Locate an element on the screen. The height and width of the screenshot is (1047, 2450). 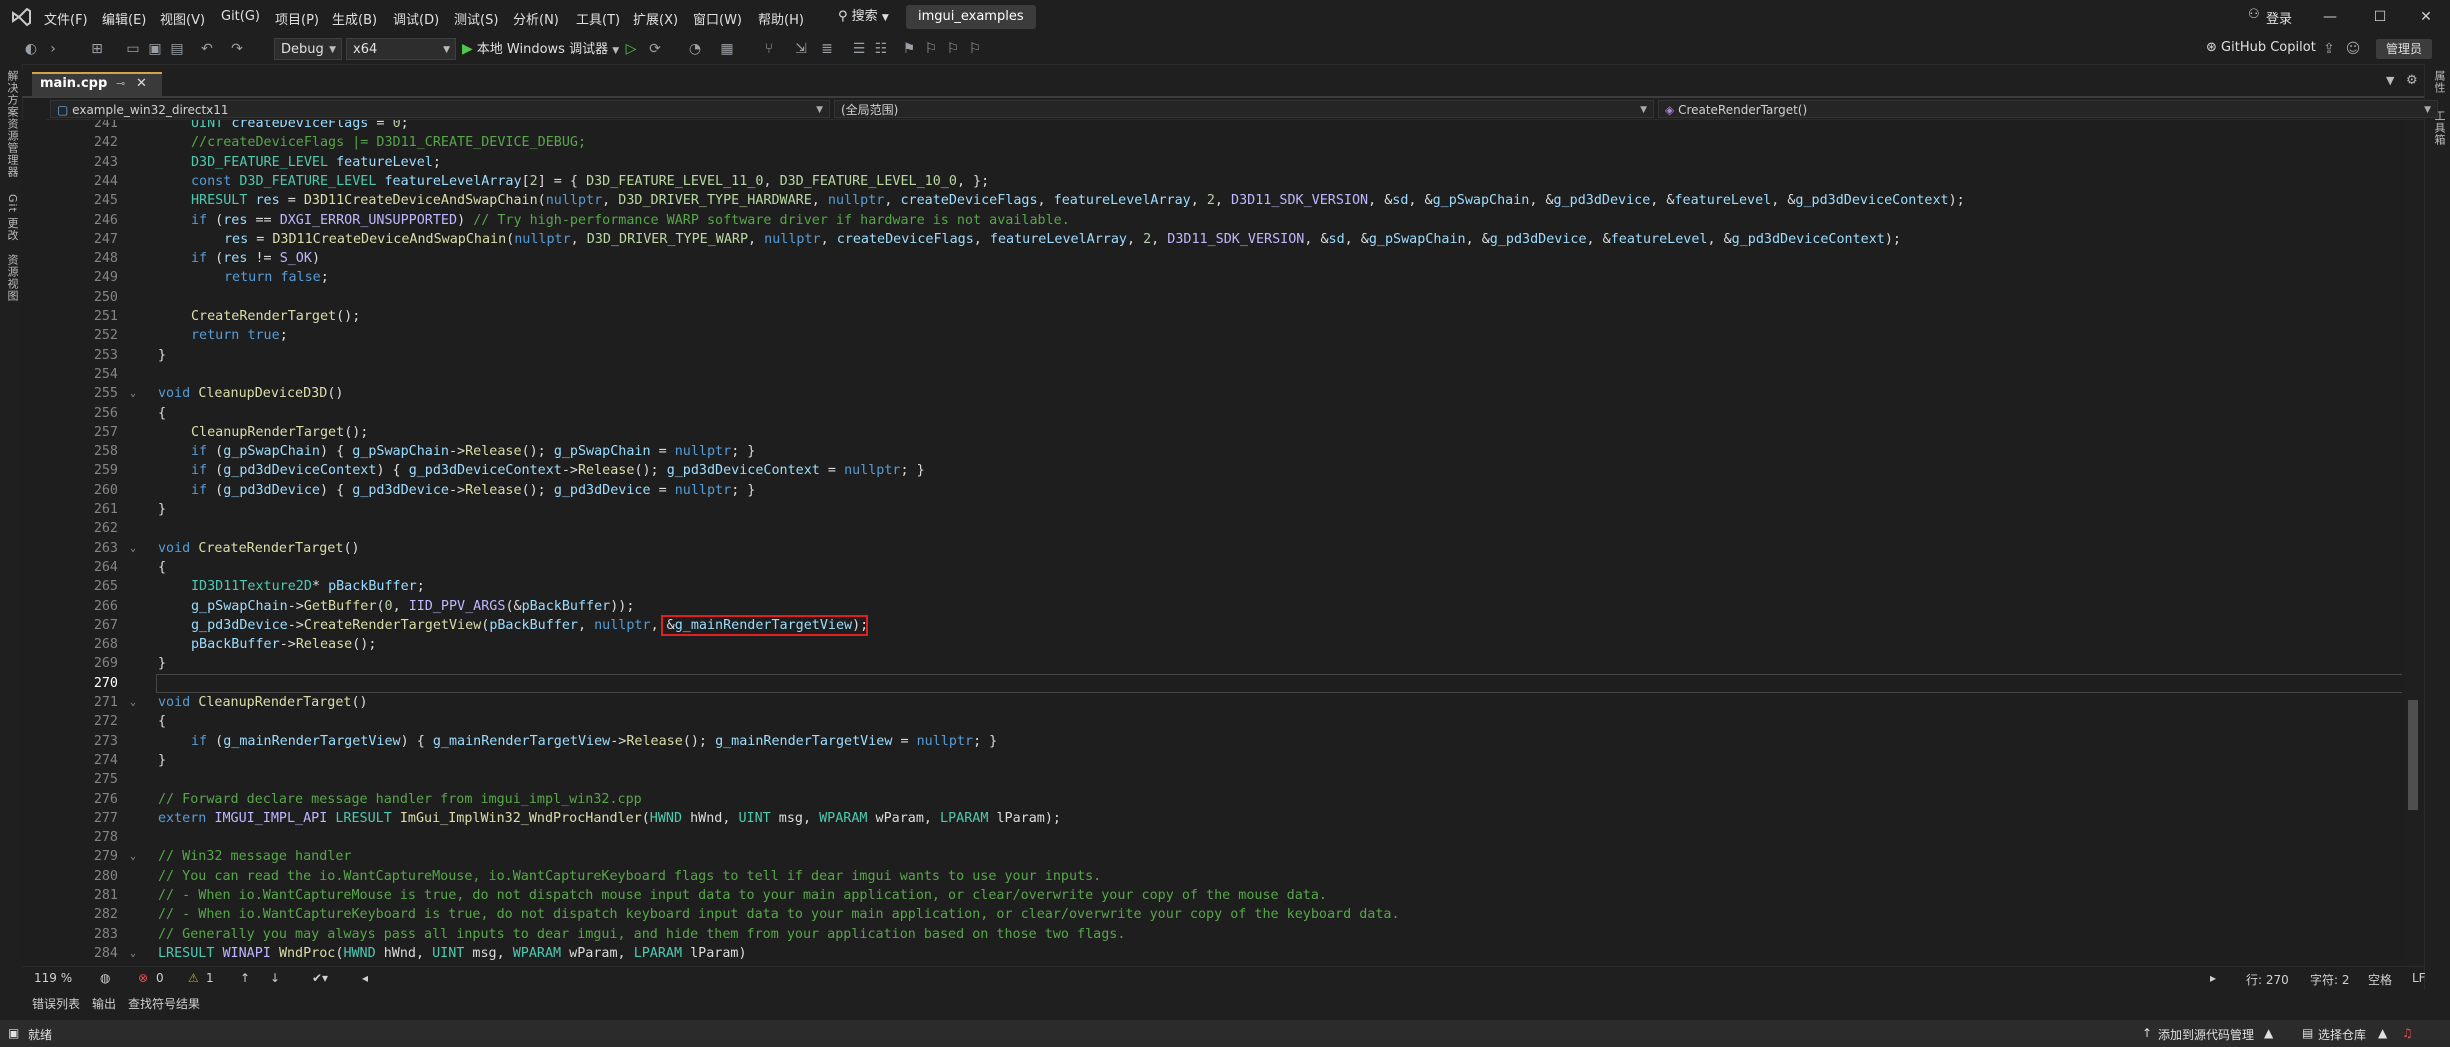
minimize-button: — is located at coordinates (2330, 17).